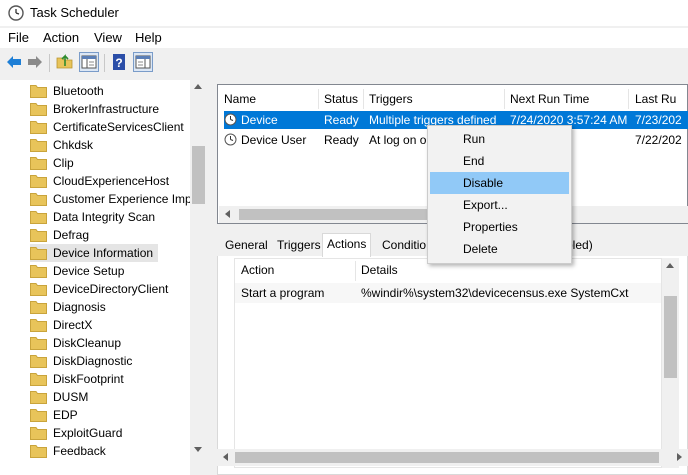 The width and height of the screenshot is (688, 475). What do you see at coordinates (299, 245) in the screenshot?
I see `tab-triggers: Triggers` at bounding box center [299, 245].